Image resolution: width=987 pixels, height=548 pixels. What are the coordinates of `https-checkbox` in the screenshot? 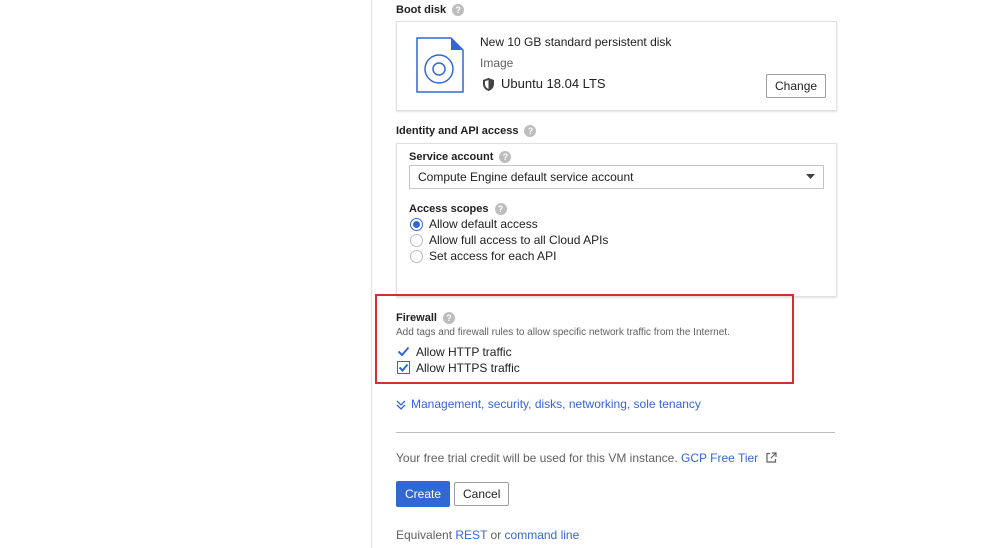 It's located at (403, 367).